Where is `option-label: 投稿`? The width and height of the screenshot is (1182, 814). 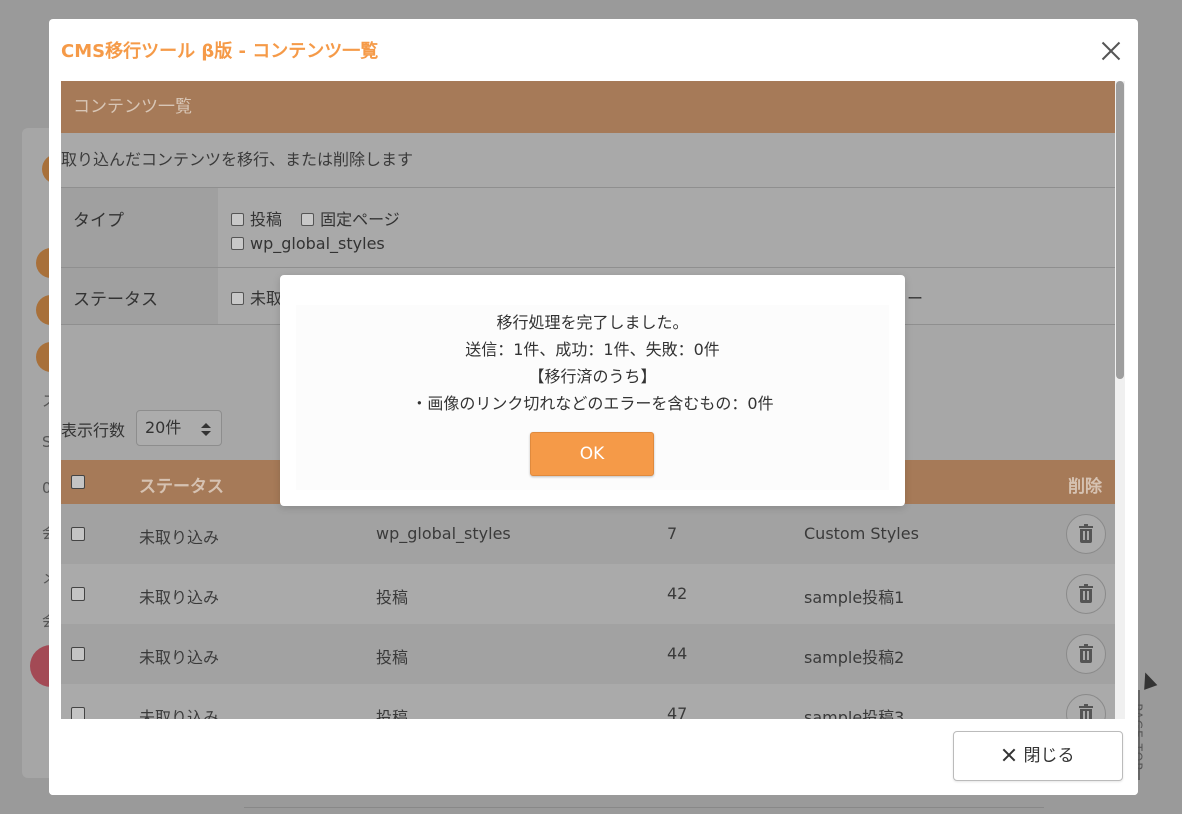 option-label: 投稿 is located at coordinates (266, 219).